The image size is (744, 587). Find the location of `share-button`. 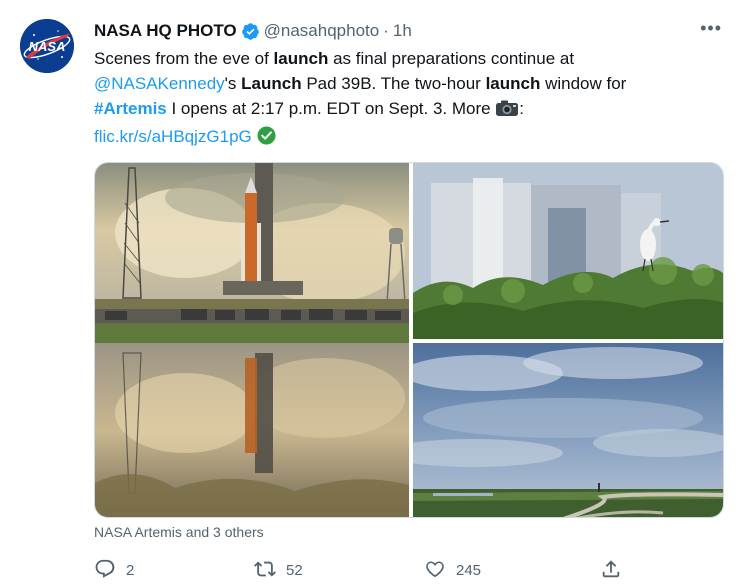

share-button is located at coordinates (611, 570).